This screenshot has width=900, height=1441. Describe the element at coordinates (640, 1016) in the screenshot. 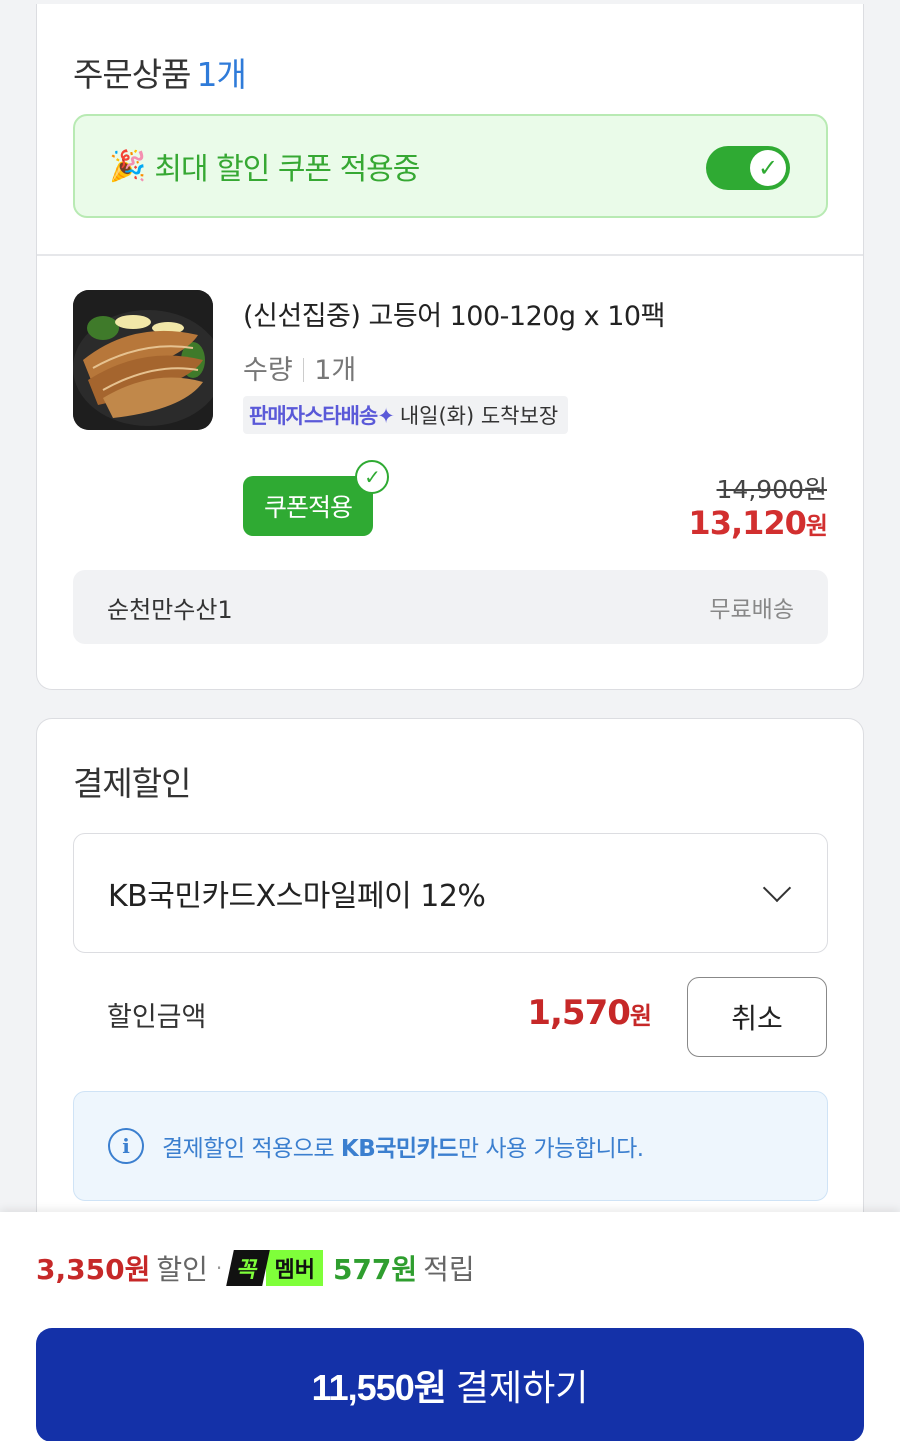

I see `discount-amount-unit: 원` at that location.